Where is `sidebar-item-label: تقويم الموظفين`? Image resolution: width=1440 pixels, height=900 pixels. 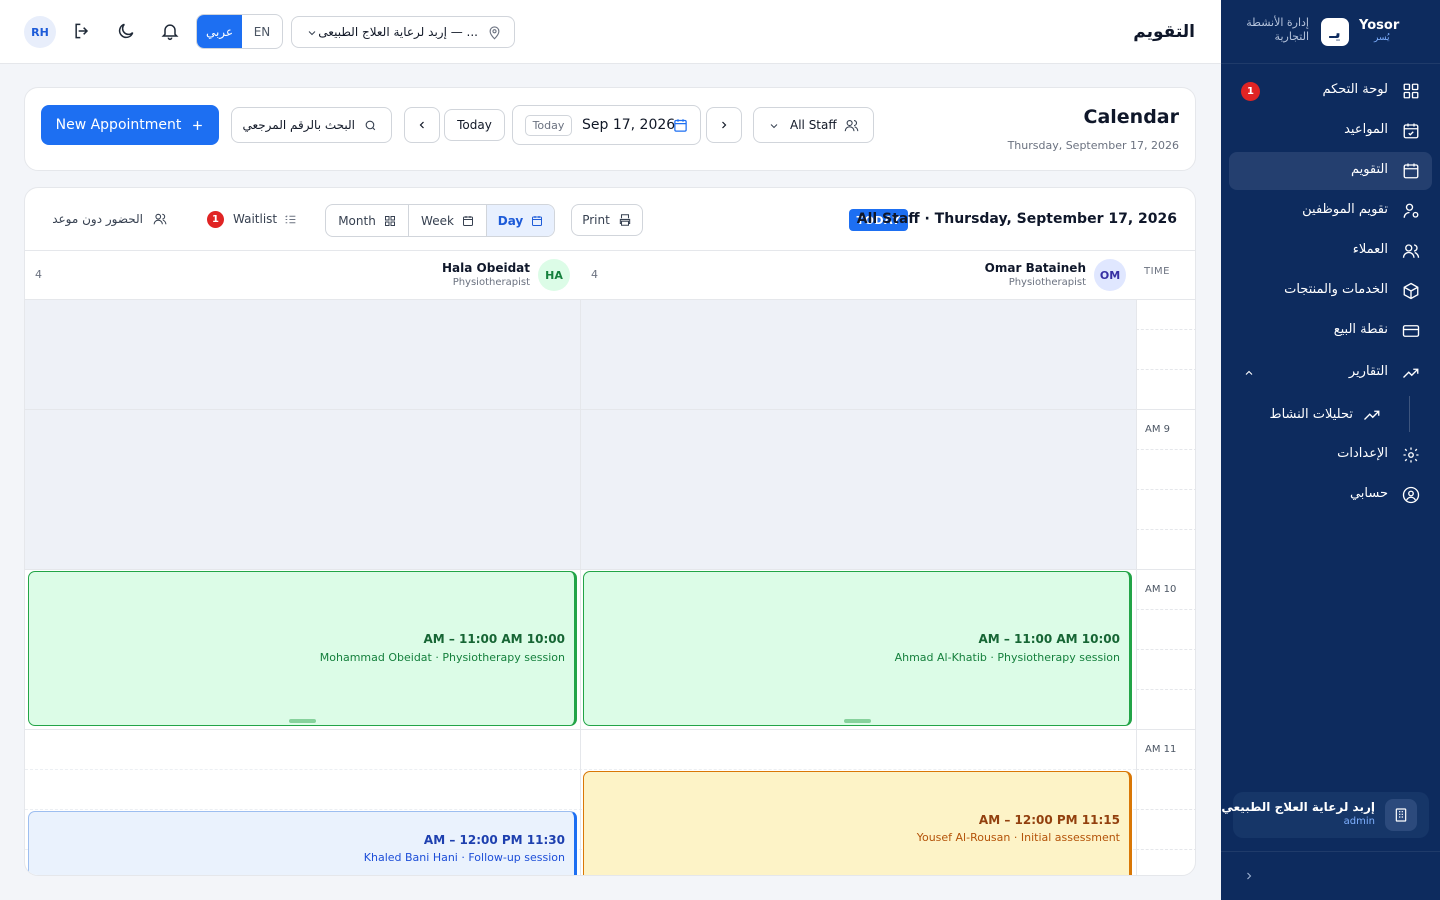
sidebar-item-label: تقويم الموظفين is located at coordinates (1345, 209).